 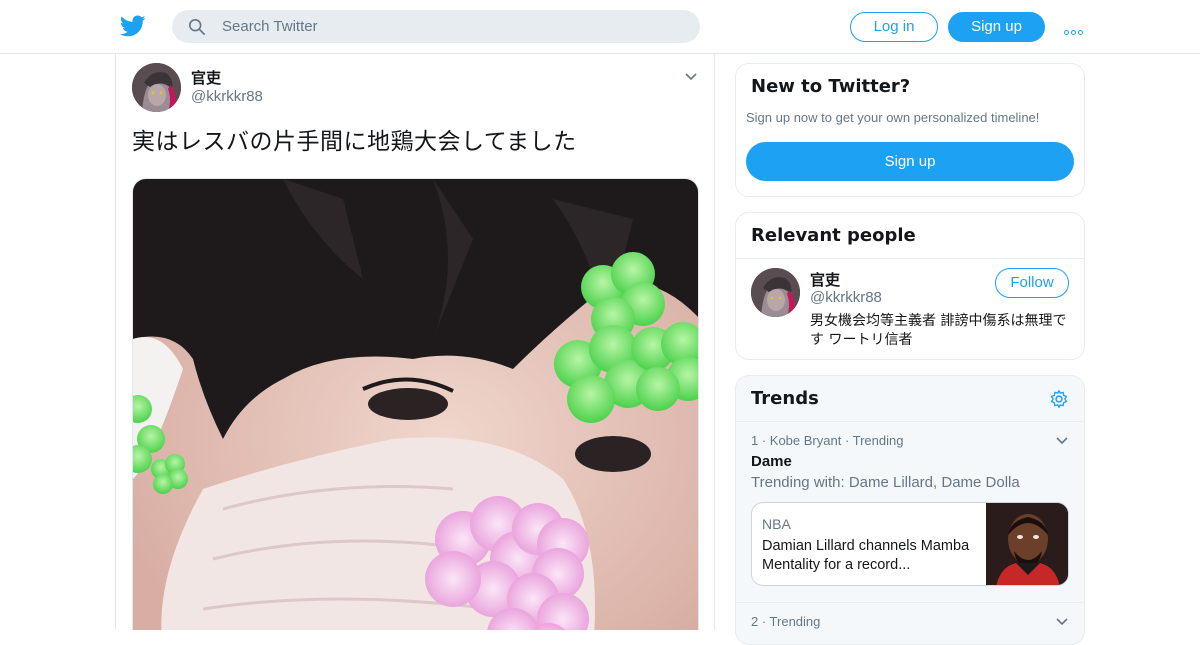 What do you see at coordinates (776, 524) in the screenshot?
I see `news-source: NBA` at bounding box center [776, 524].